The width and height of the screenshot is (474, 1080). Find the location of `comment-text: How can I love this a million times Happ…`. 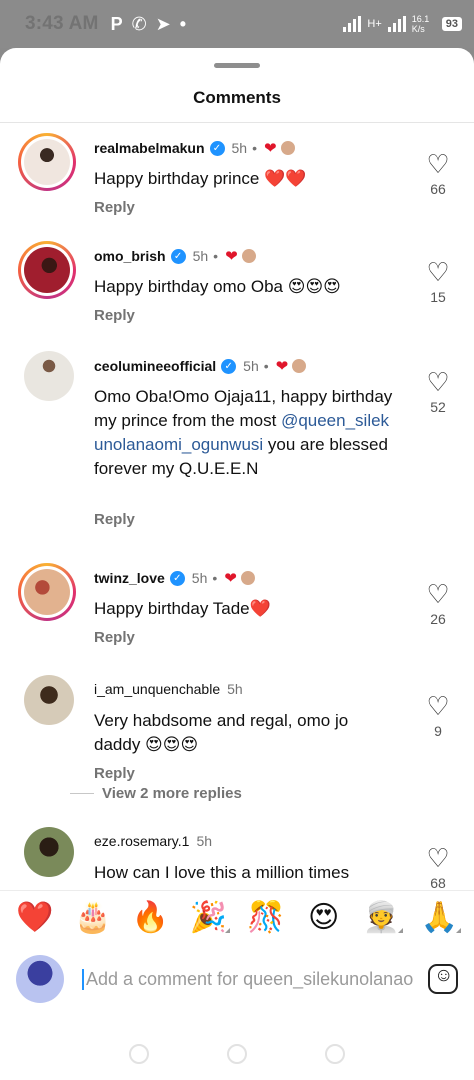

comment-text: How can I love this a million times Happ… is located at coordinates (222, 876).